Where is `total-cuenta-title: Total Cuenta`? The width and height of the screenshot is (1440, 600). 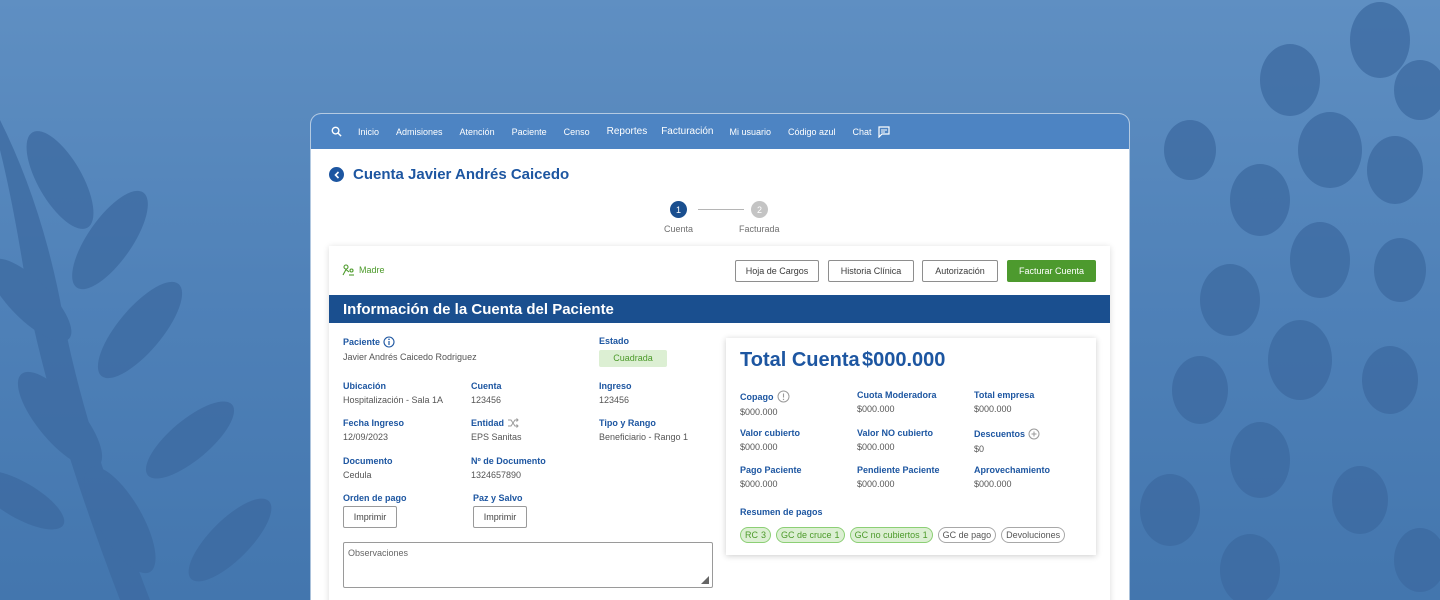
total-cuenta-title: Total Cuenta is located at coordinates (800, 360).